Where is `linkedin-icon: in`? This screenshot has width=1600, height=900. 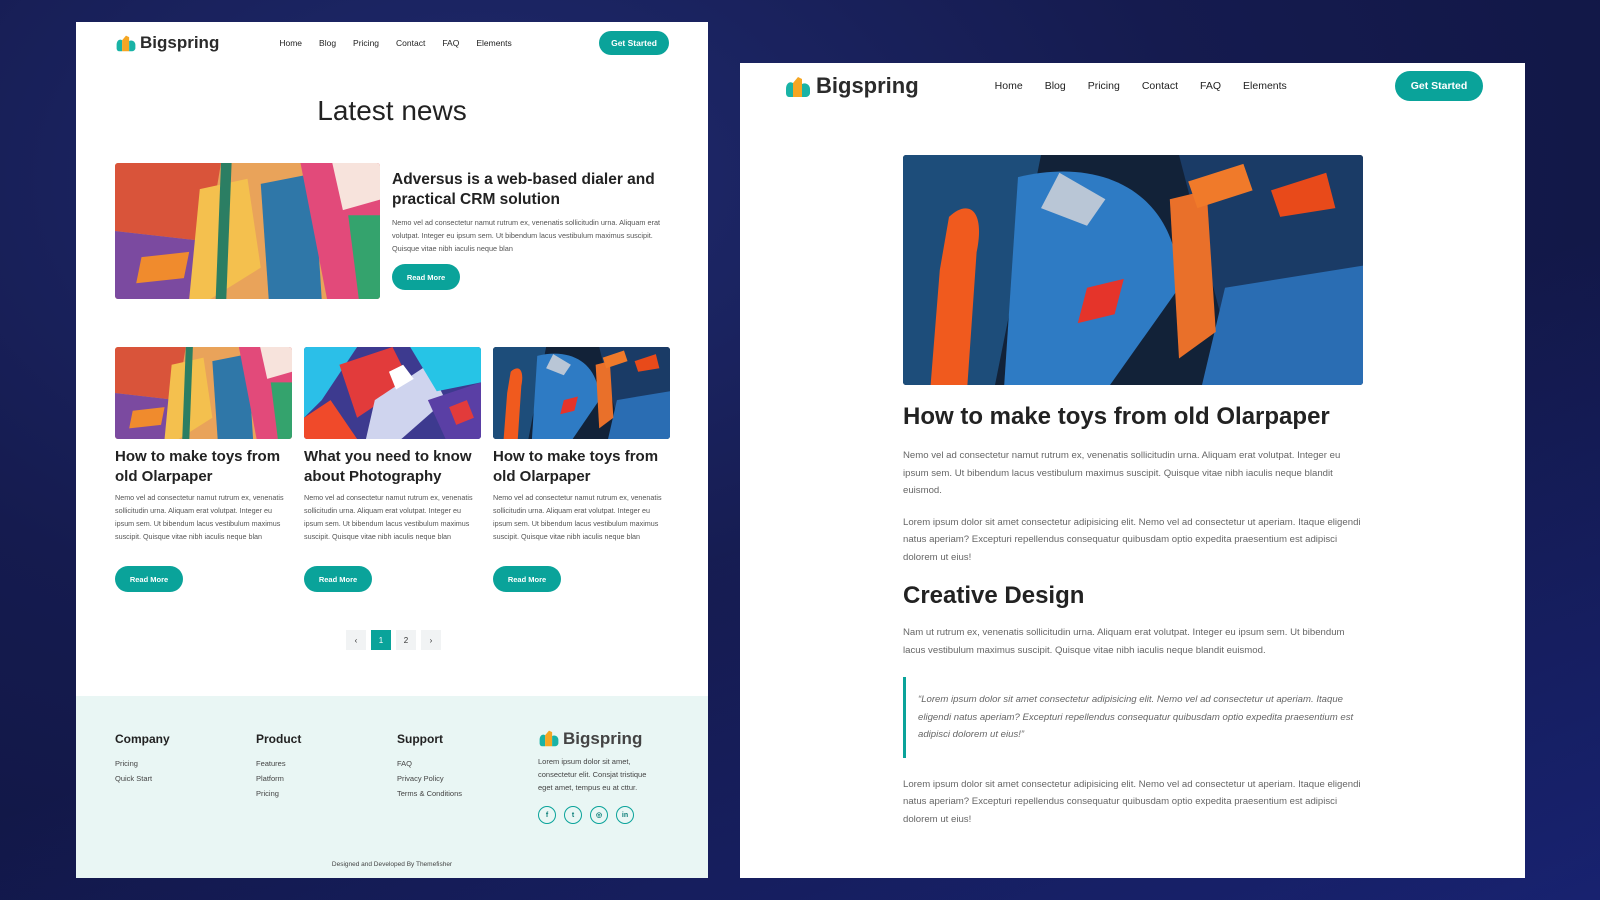
linkedin-icon: in is located at coordinates (625, 815).